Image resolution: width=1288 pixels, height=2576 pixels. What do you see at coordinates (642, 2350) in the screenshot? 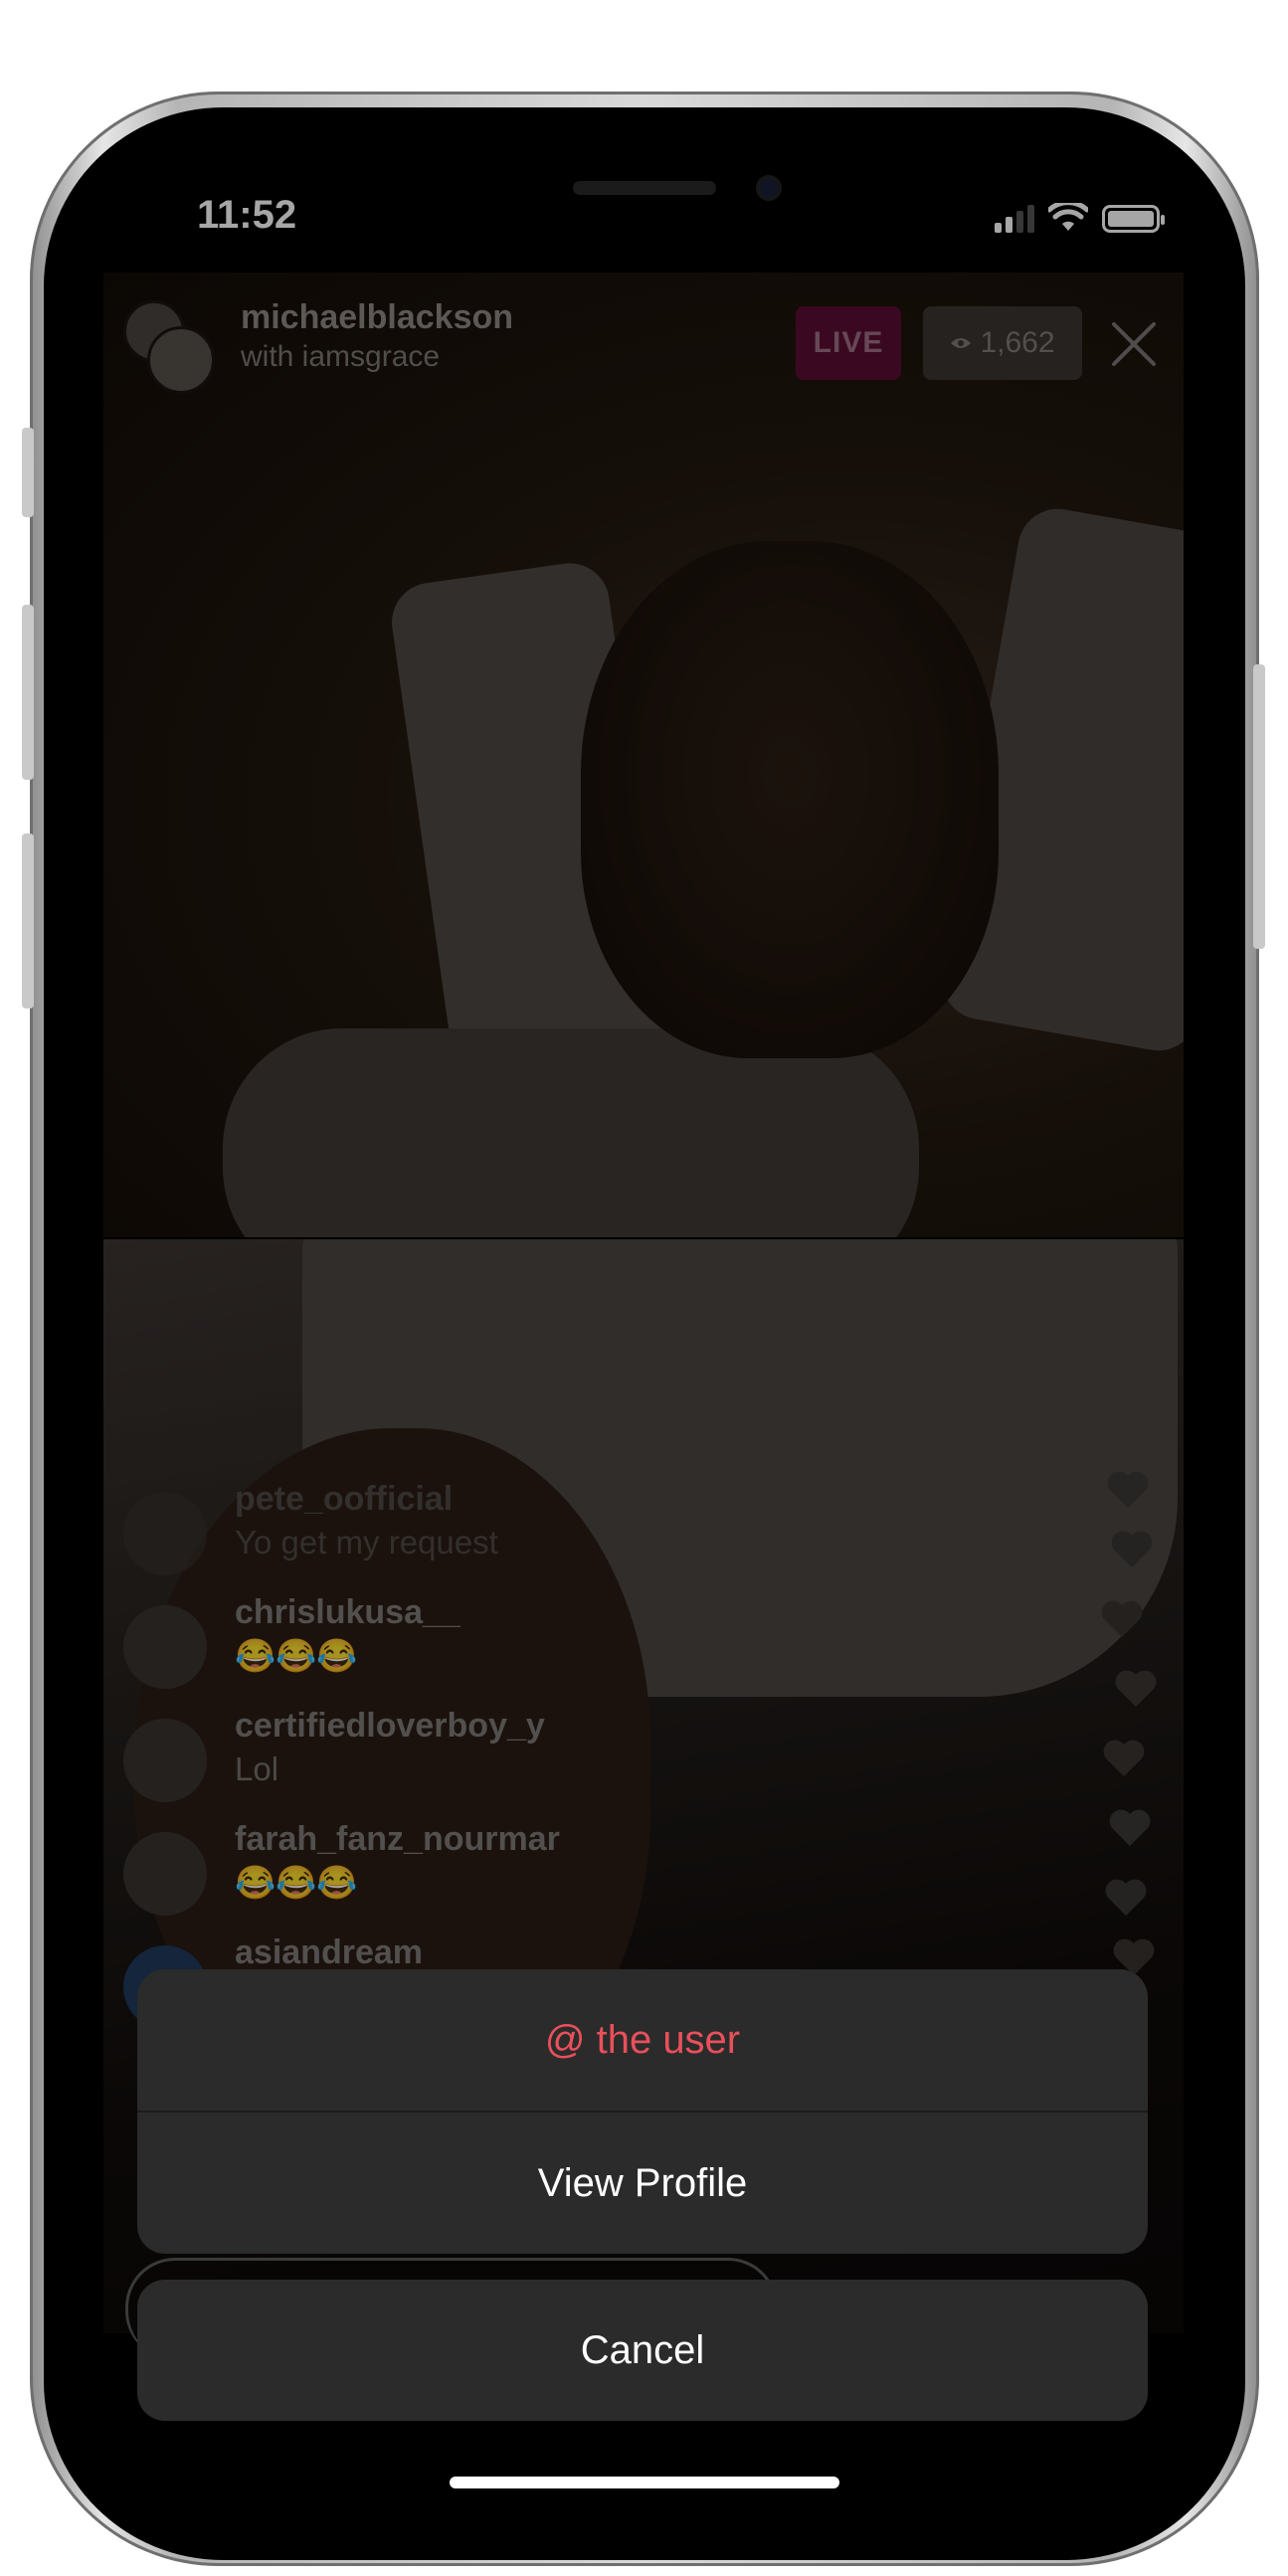
I see `cancel-button: Cancel` at bounding box center [642, 2350].